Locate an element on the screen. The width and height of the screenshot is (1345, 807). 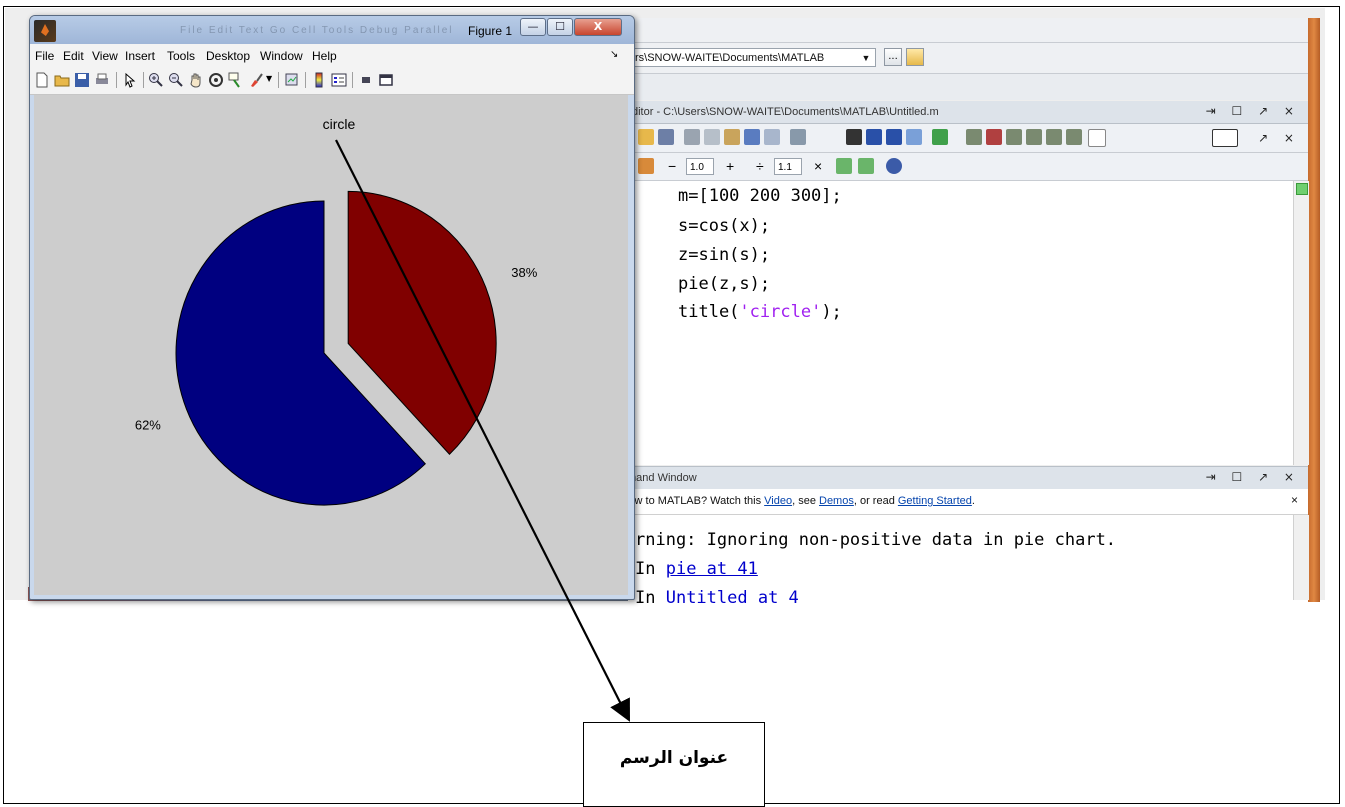
annotation-label: عنوان الرسم is located at coordinates (674, 758).